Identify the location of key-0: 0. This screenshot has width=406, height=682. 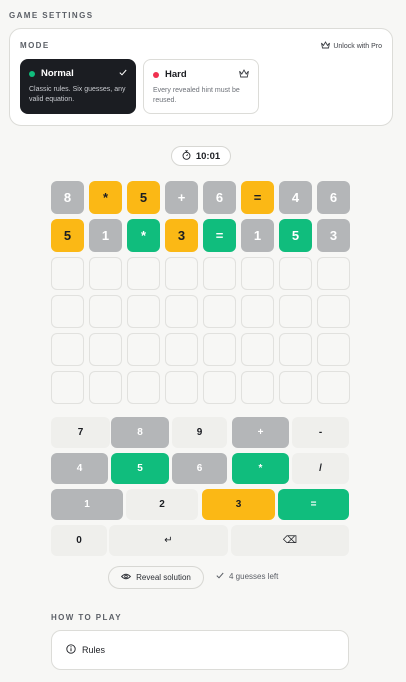
(79, 540).